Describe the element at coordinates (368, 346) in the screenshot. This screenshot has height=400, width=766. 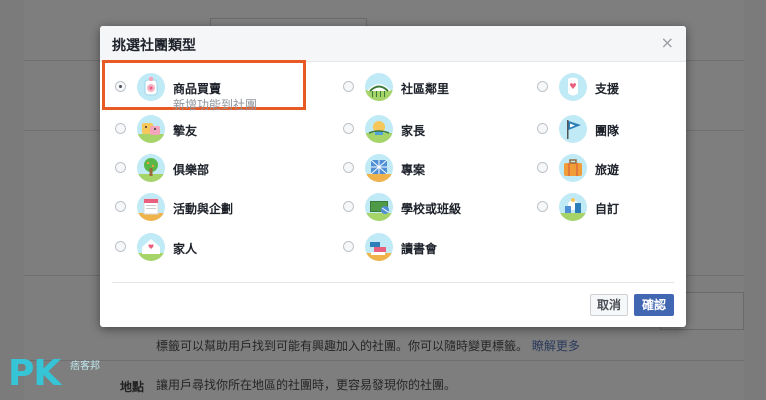
I see `tags-hint-text: 標籤可以幫助用戶找到可能有興趣加入的社團。你可以隨時變更標籤。 瞭解更多` at that location.